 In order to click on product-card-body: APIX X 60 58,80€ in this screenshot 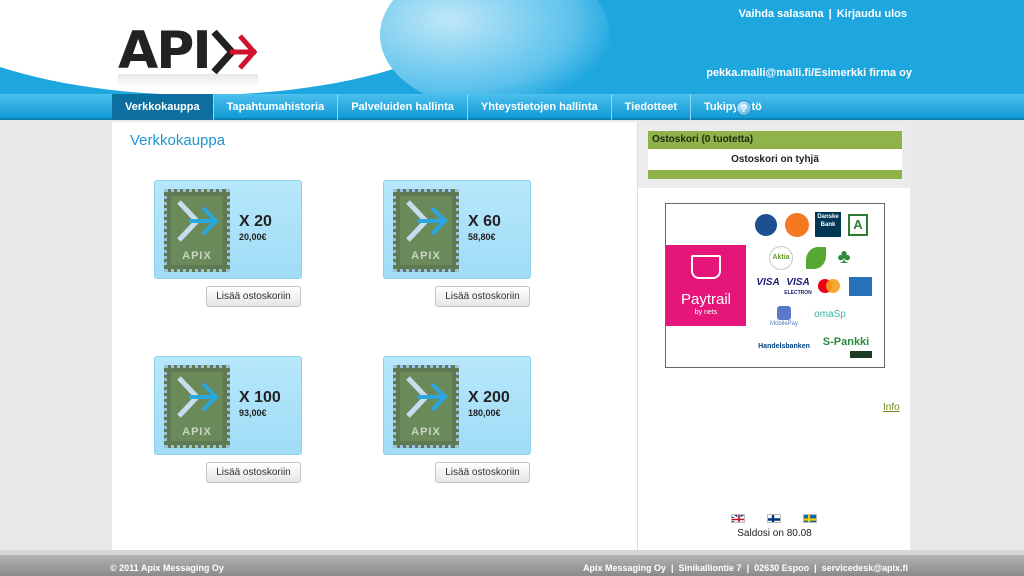, I will do `click(457, 229)`.